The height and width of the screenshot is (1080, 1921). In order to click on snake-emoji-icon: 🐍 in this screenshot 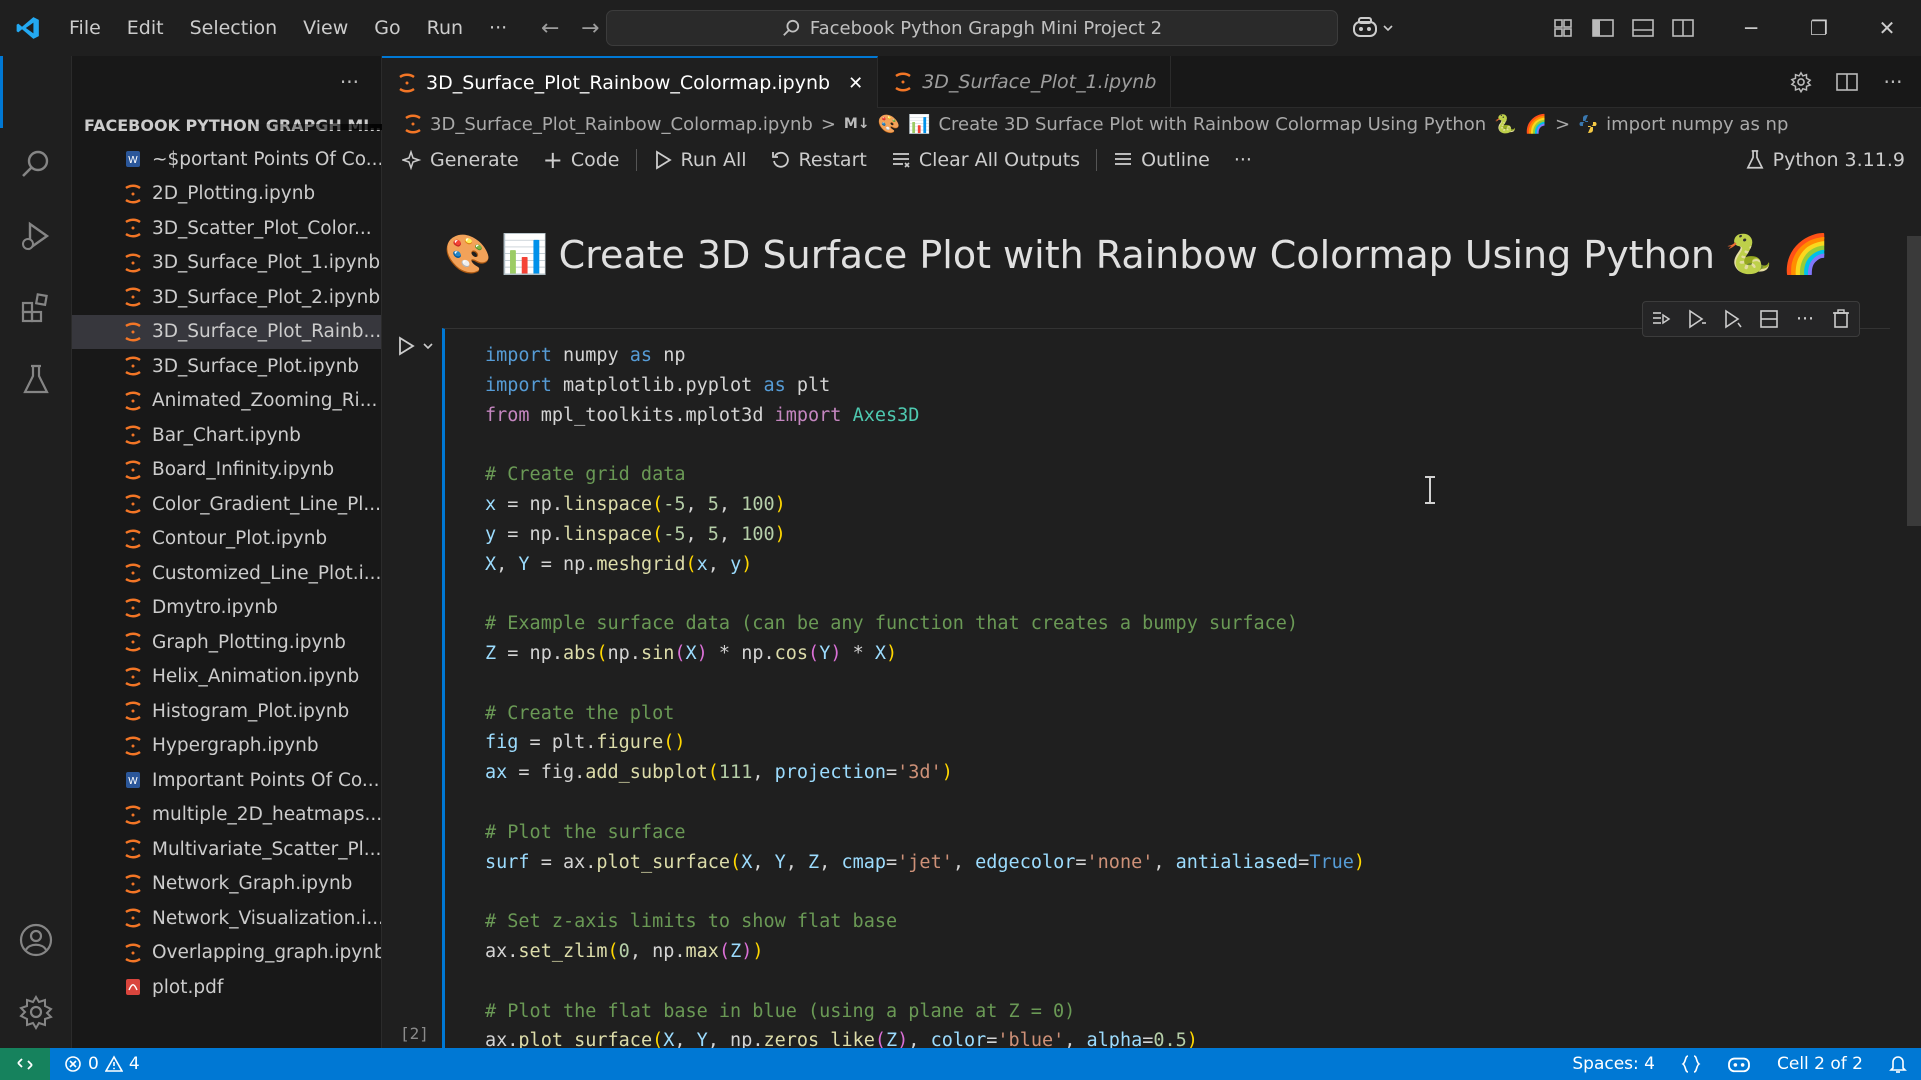, I will do `click(1749, 254)`.